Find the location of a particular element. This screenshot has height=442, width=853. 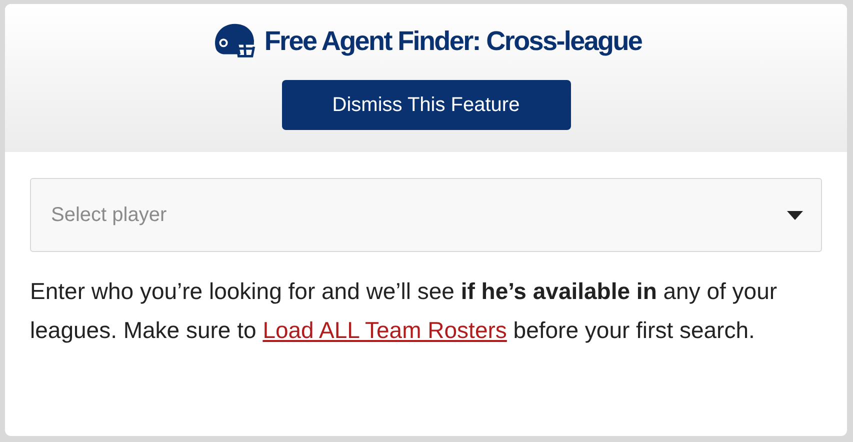

load-rosters-link: Load ALL Team Rosters is located at coordinates (384, 330).